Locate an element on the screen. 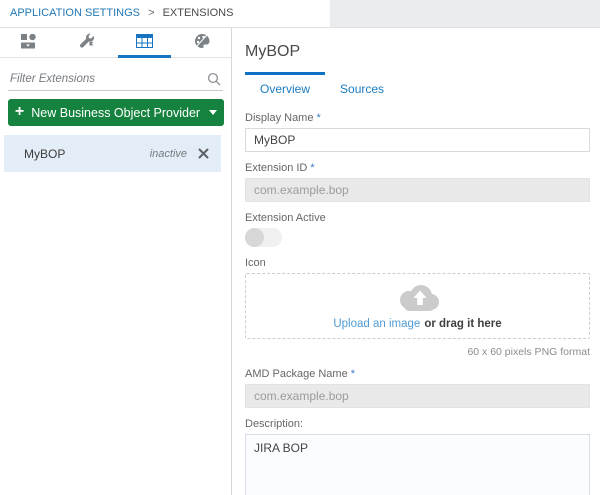  page-title: MyBOP is located at coordinates (273, 51).